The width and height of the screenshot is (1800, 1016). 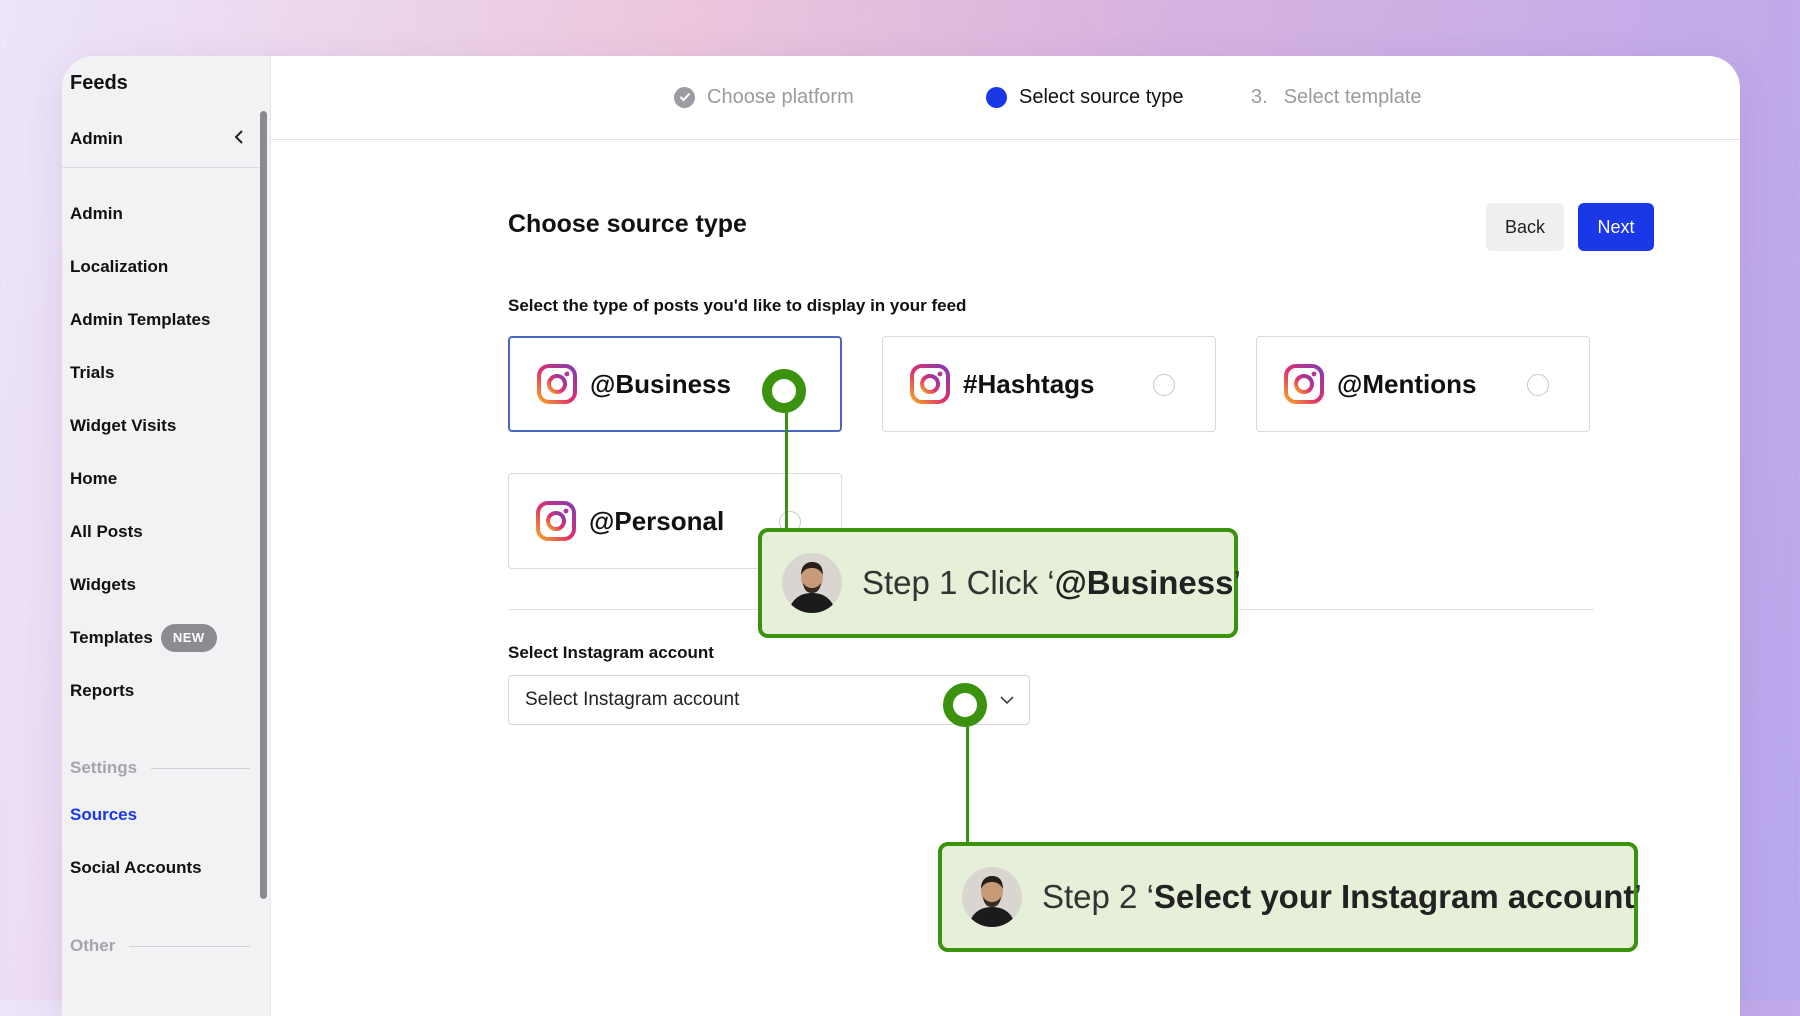 I want to click on source-card-label: #Hashtags, so click(x=1029, y=383).